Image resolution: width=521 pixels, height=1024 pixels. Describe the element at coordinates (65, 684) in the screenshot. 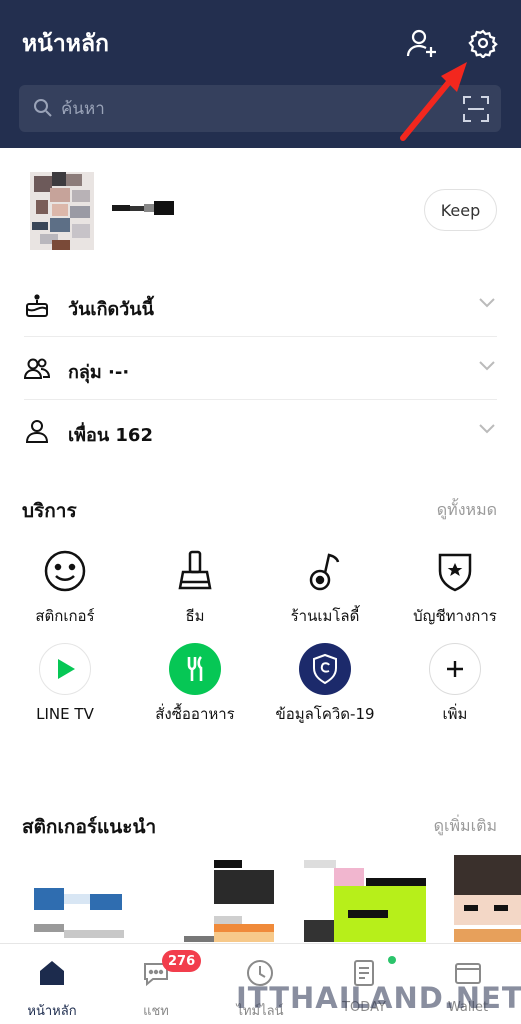

I see `service-line-tv: LINE TV` at that location.